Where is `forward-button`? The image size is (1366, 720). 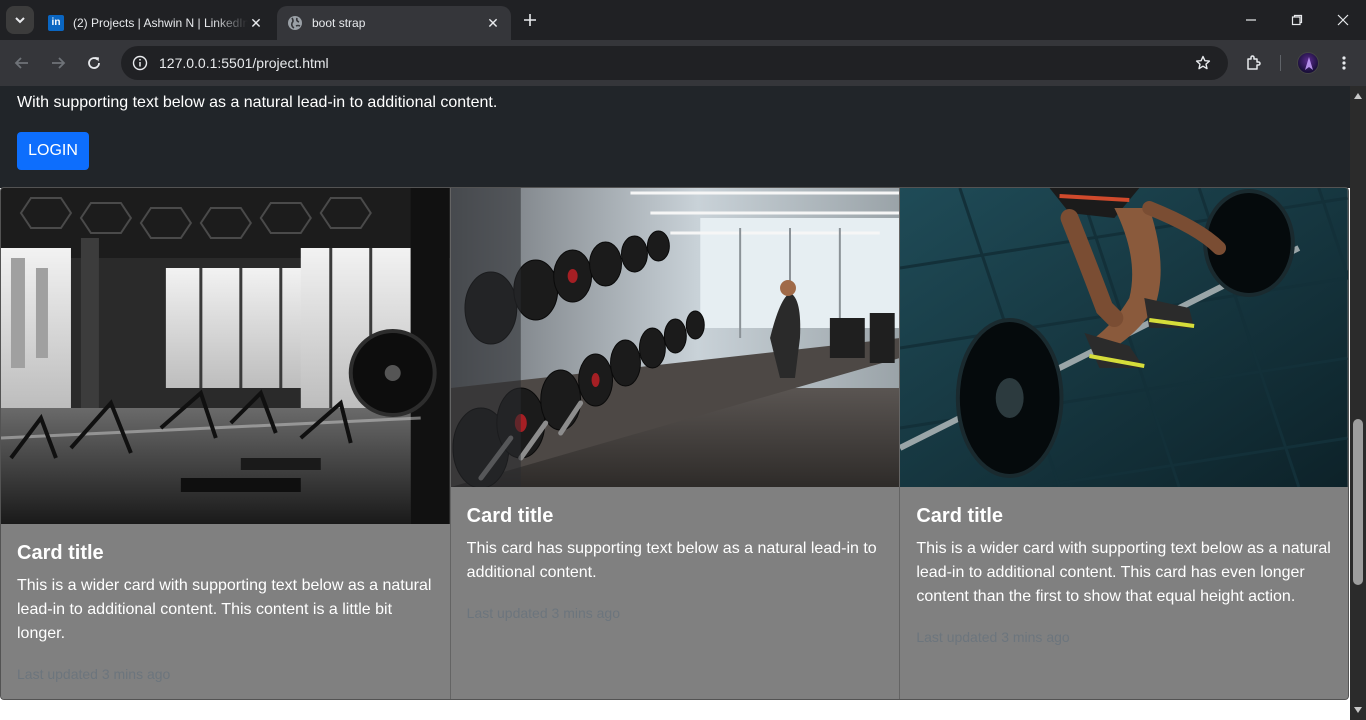
forward-button is located at coordinates (58, 63).